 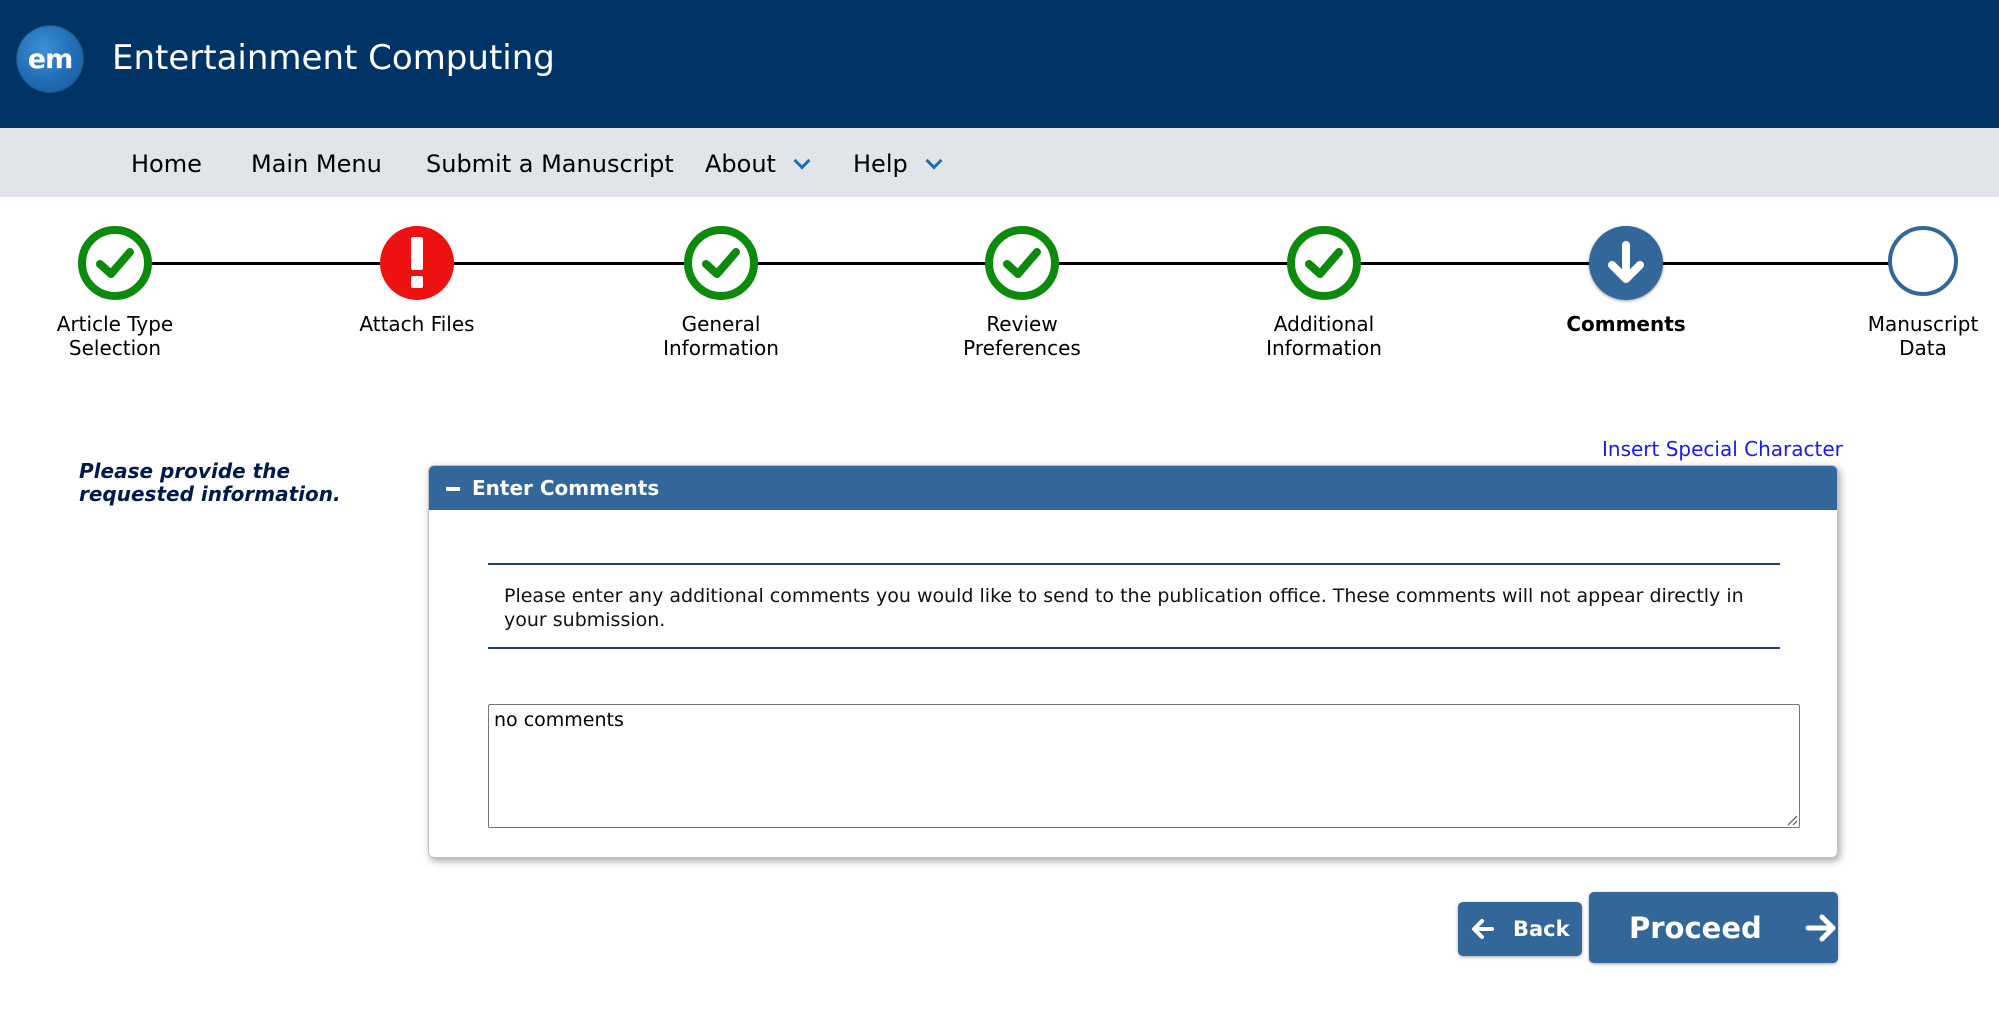 I want to click on step-label: General Information, so click(x=721, y=336).